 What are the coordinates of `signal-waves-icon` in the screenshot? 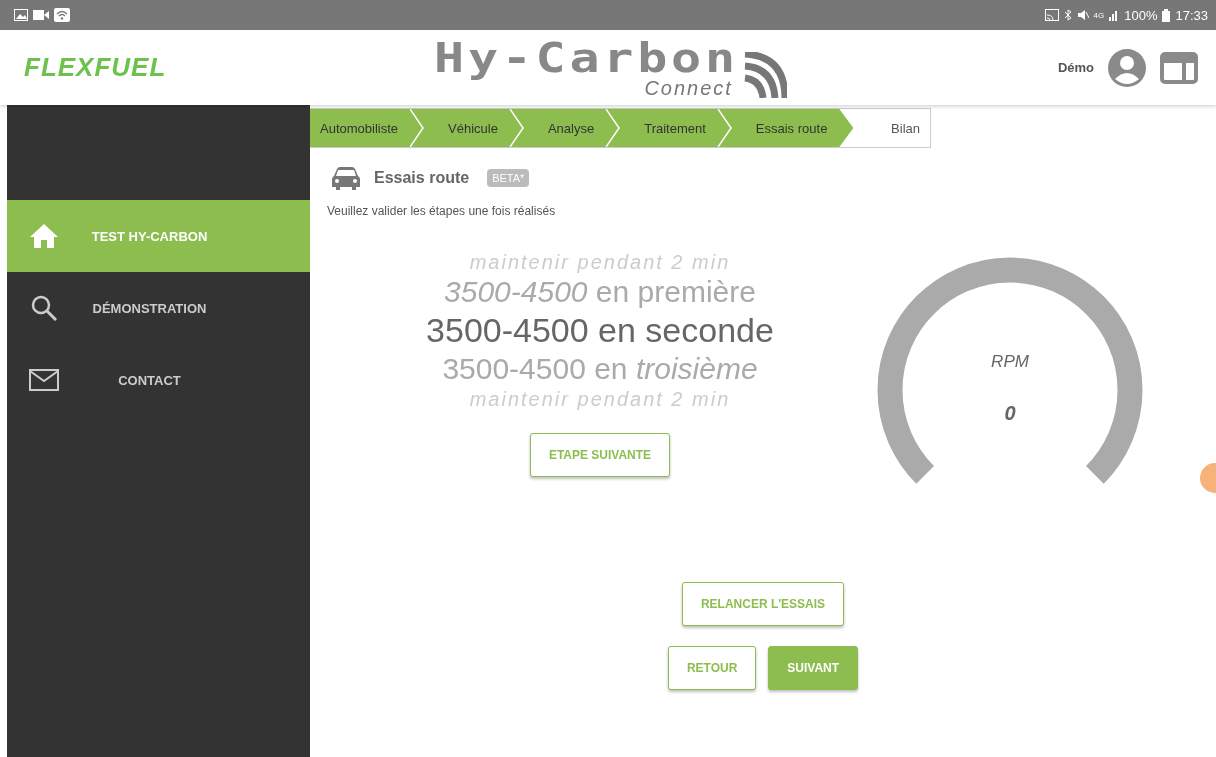 It's located at (764, 74).